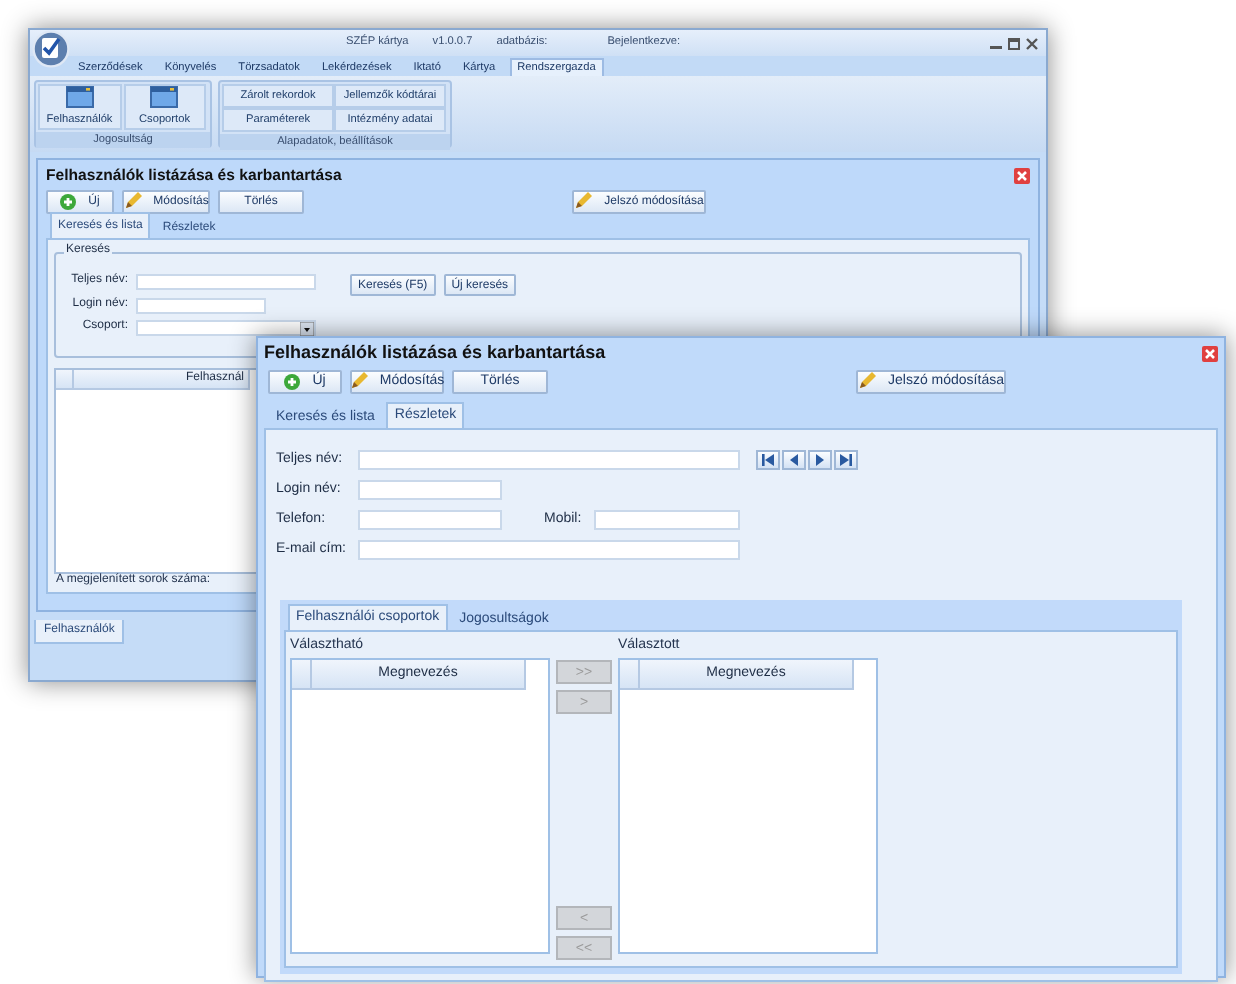 This screenshot has height=984, width=1236. What do you see at coordinates (1032, 43) in the screenshot?
I see `close-icon` at bounding box center [1032, 43].